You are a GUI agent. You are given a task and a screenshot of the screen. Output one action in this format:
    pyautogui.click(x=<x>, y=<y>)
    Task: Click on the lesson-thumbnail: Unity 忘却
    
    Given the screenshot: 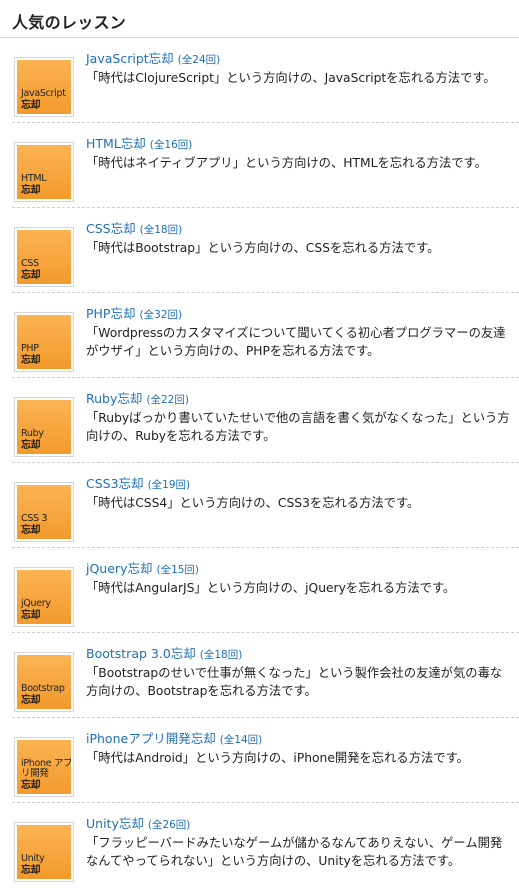 What is the action you would take?
    pyautogui.click(x=44, y=852)
    